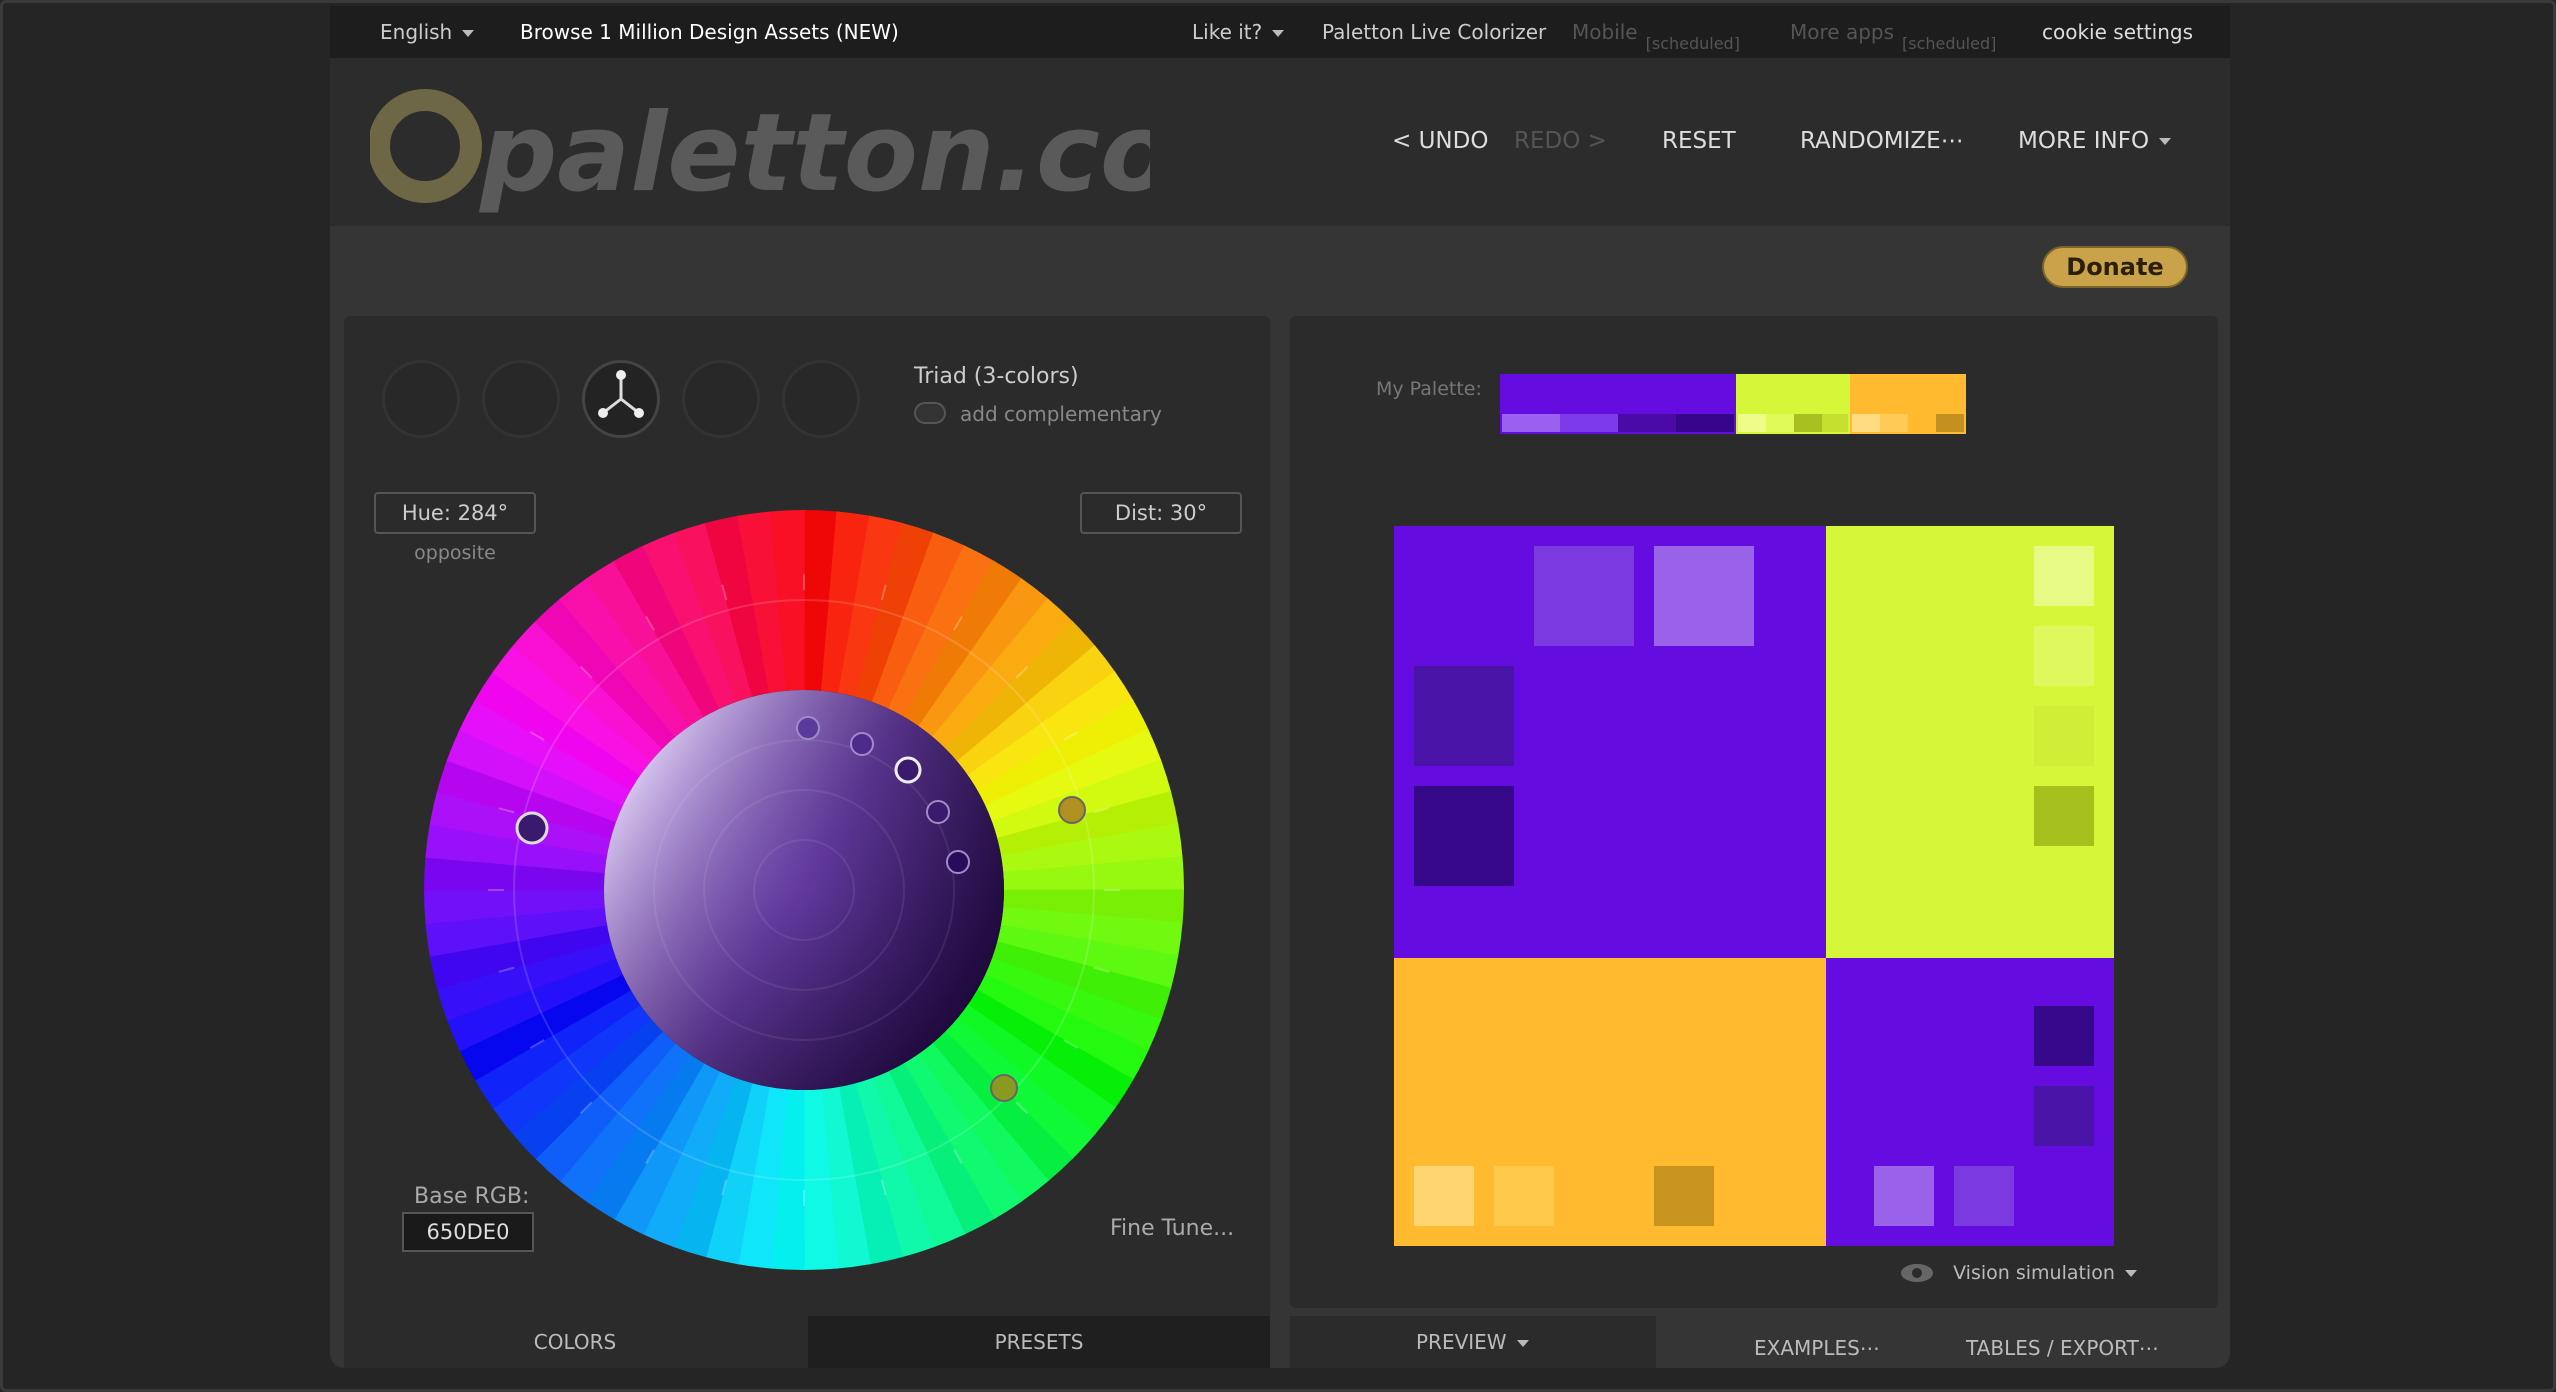  I want to click on tab-preview: PREVIEW, so click(1472, 1342).